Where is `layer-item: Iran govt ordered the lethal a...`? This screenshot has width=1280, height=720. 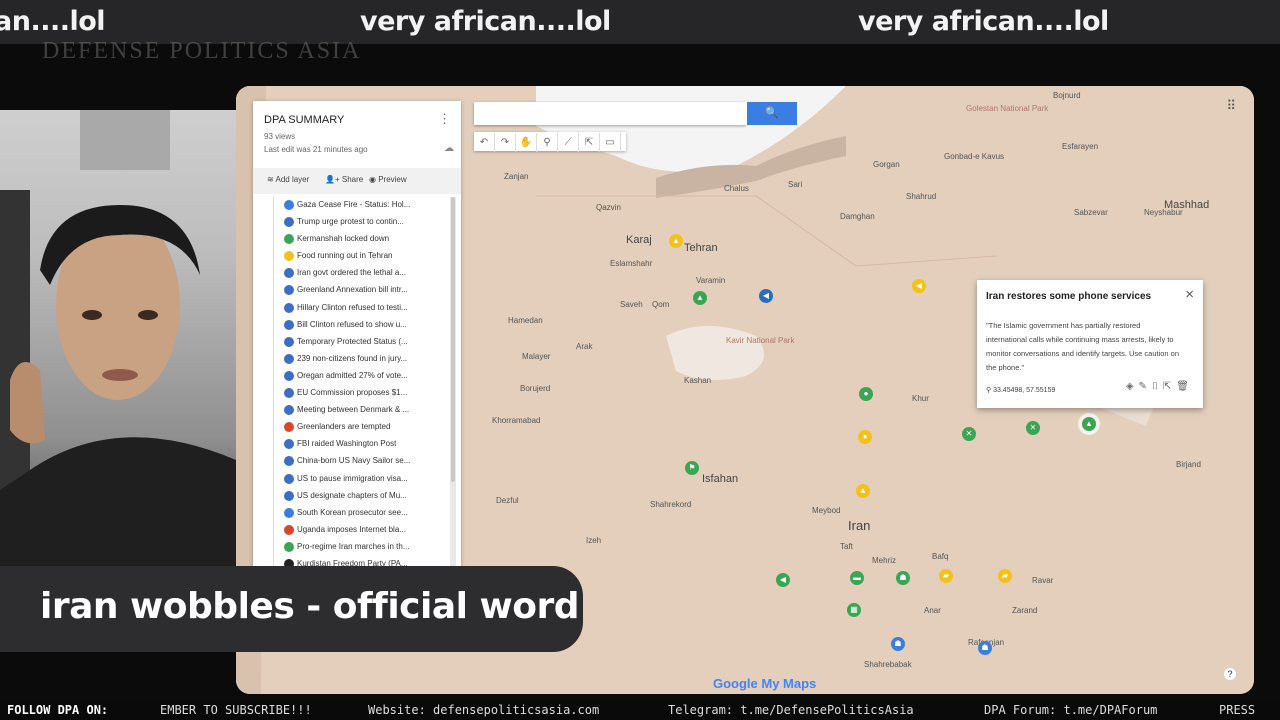 layer-item: Iran govt ordered the lethal a... is located at coordinates (353, 273).